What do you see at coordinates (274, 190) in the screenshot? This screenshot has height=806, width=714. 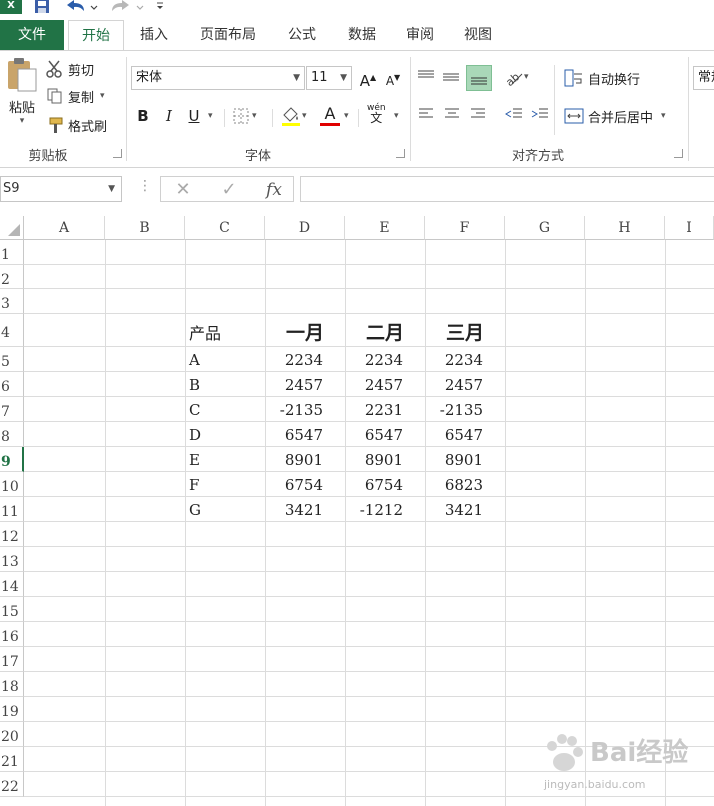 I see `insert-function-icon: fx` at bounding box center [274, 190].